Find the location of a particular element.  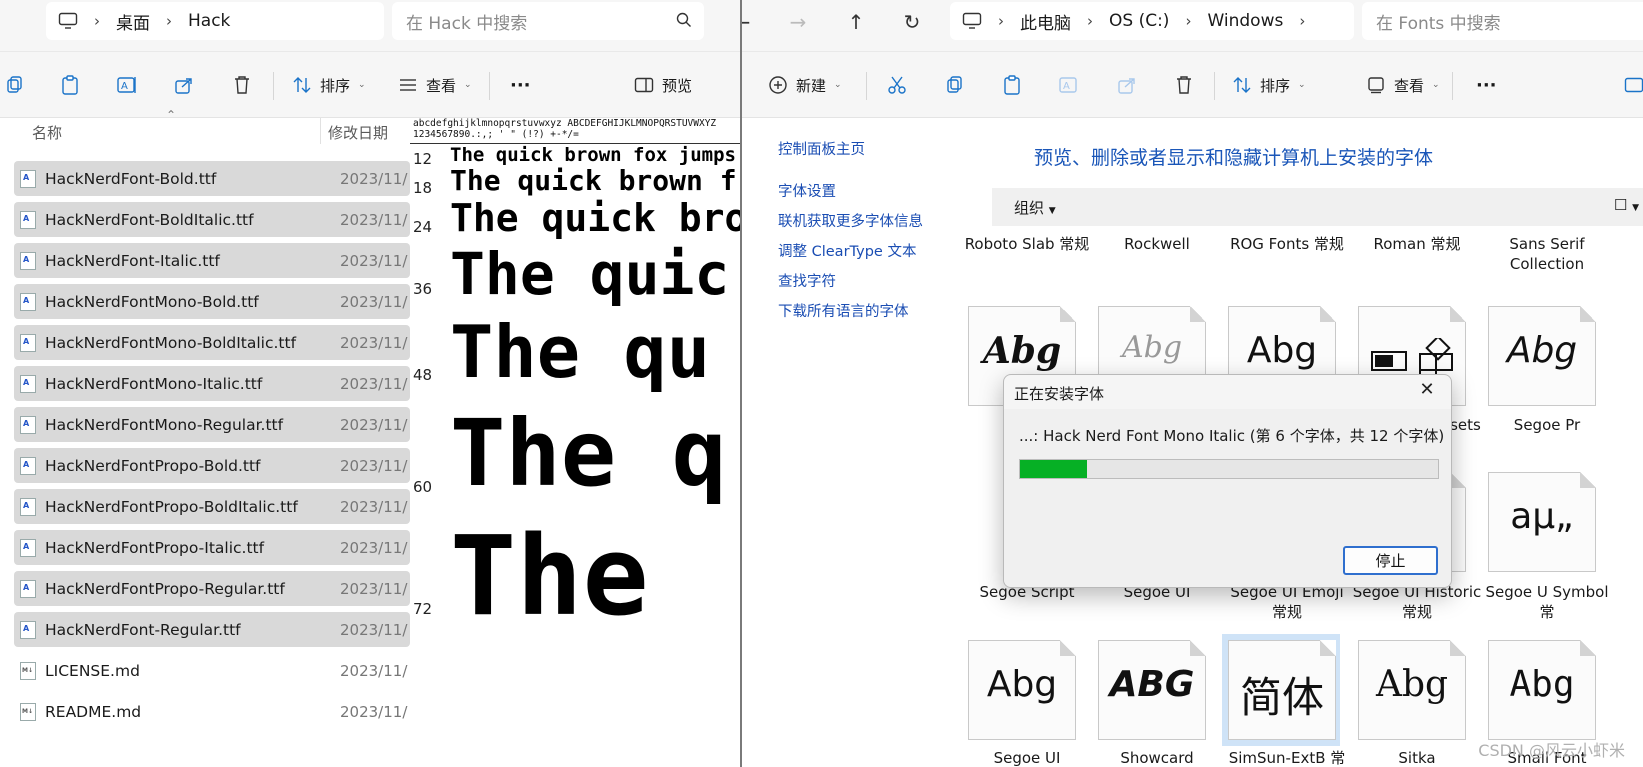

stop-button: 停止 is located at coordinates (1390, 560).